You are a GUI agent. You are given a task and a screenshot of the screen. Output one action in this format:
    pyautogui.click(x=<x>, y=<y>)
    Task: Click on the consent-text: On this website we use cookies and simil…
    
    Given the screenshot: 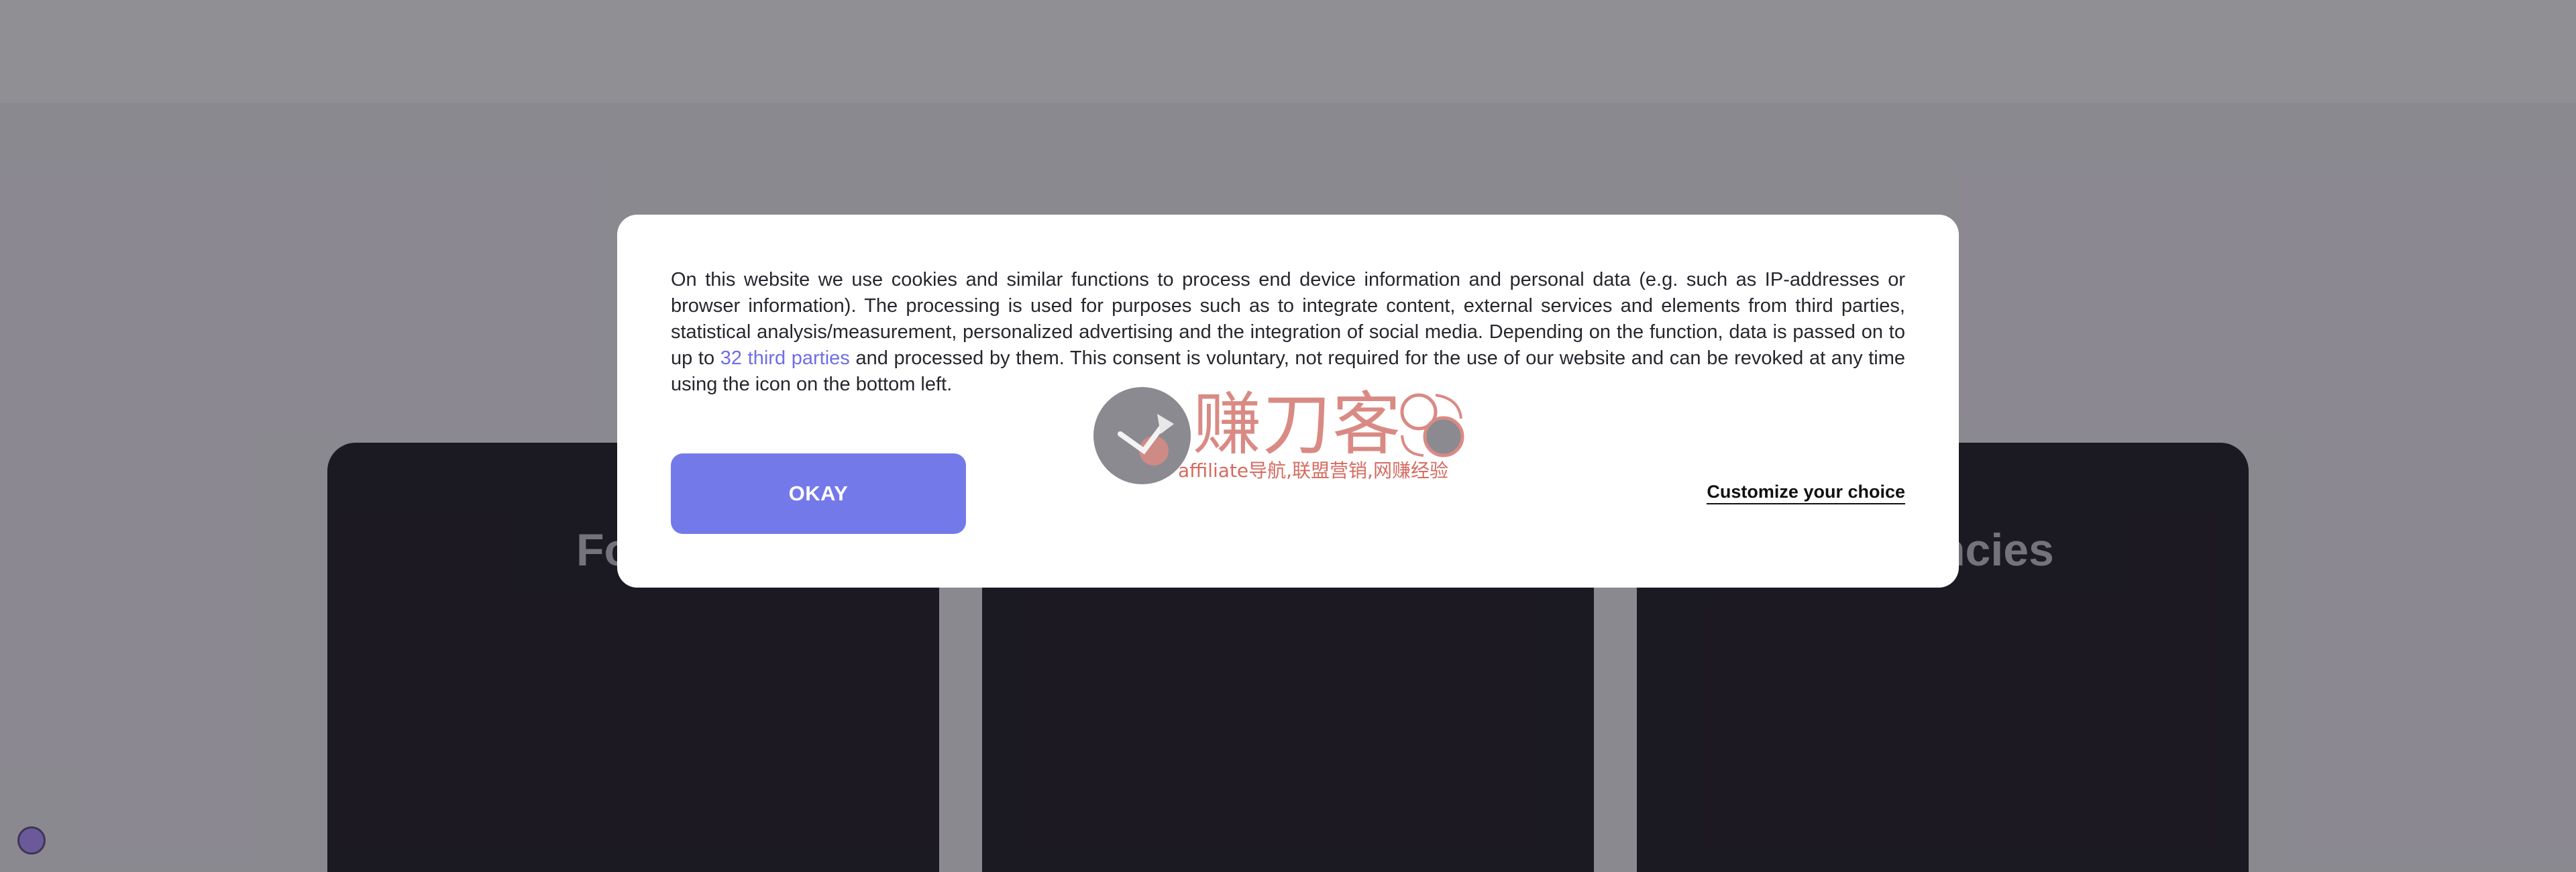 What is the action you would take?
    pyautogui.click(x=1288, y=332)
    